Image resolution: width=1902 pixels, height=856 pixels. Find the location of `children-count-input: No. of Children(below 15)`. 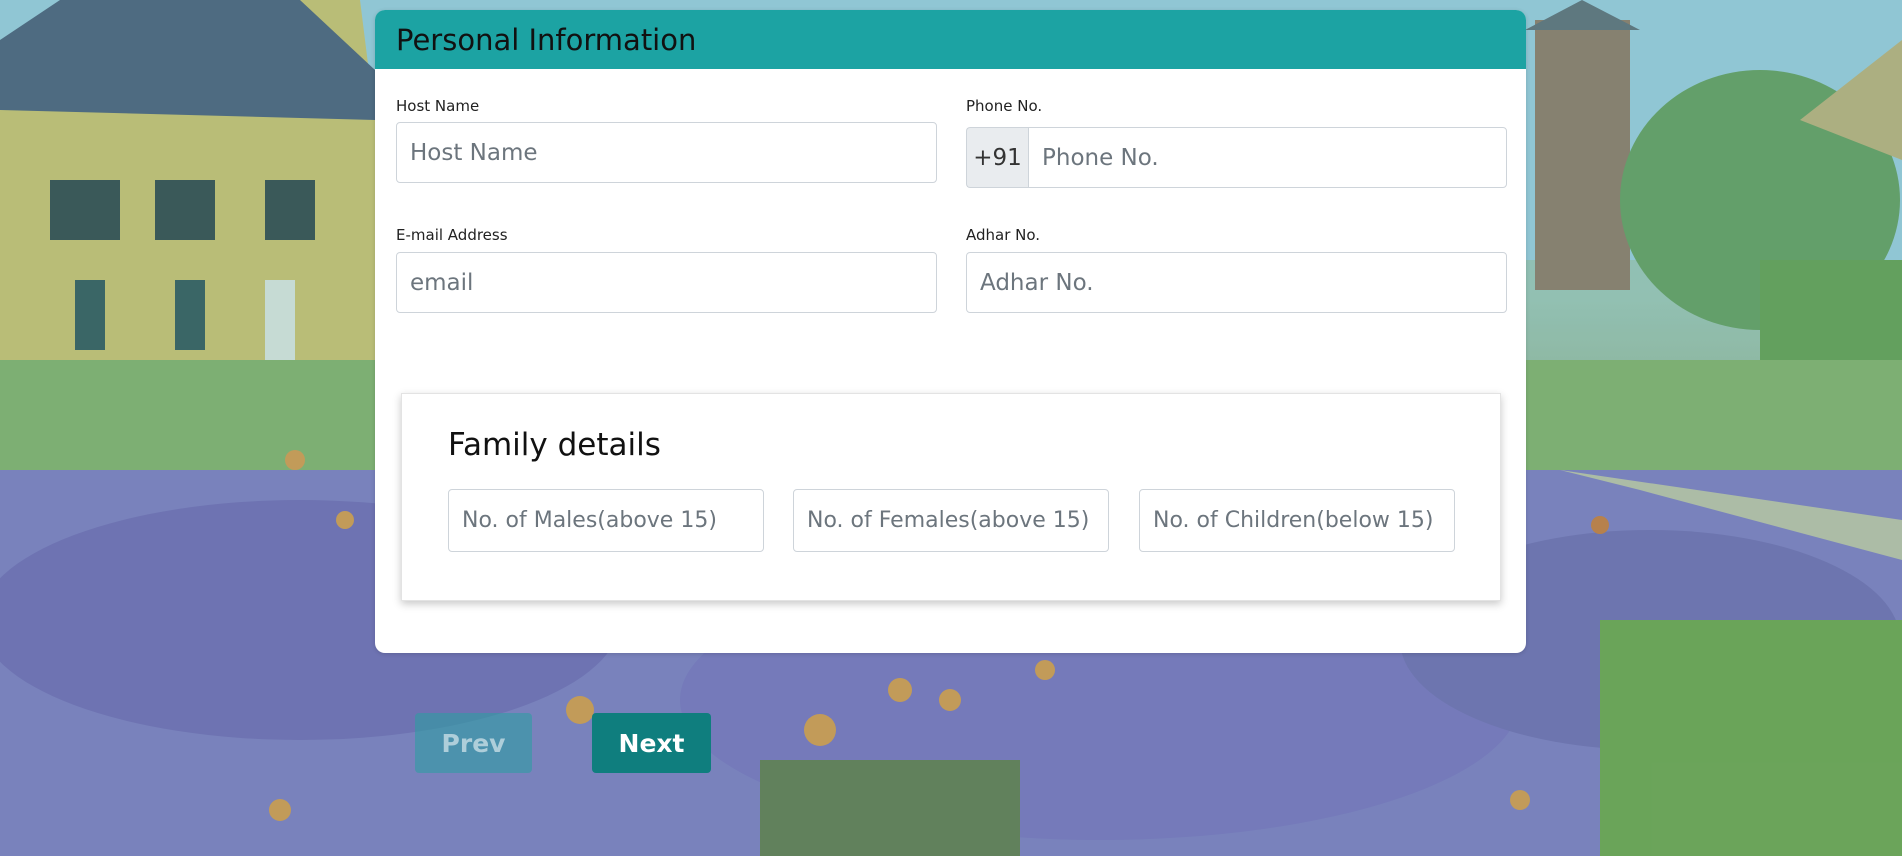

children-count-input: No. of Children(below 15) is located at coordinates (1297, 520).